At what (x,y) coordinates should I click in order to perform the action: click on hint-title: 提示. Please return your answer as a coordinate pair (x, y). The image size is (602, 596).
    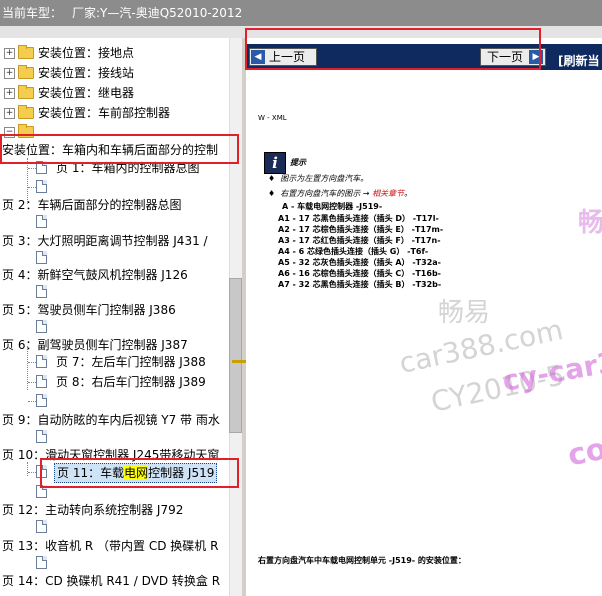
    Looking at the image, I should click on (298, 162).